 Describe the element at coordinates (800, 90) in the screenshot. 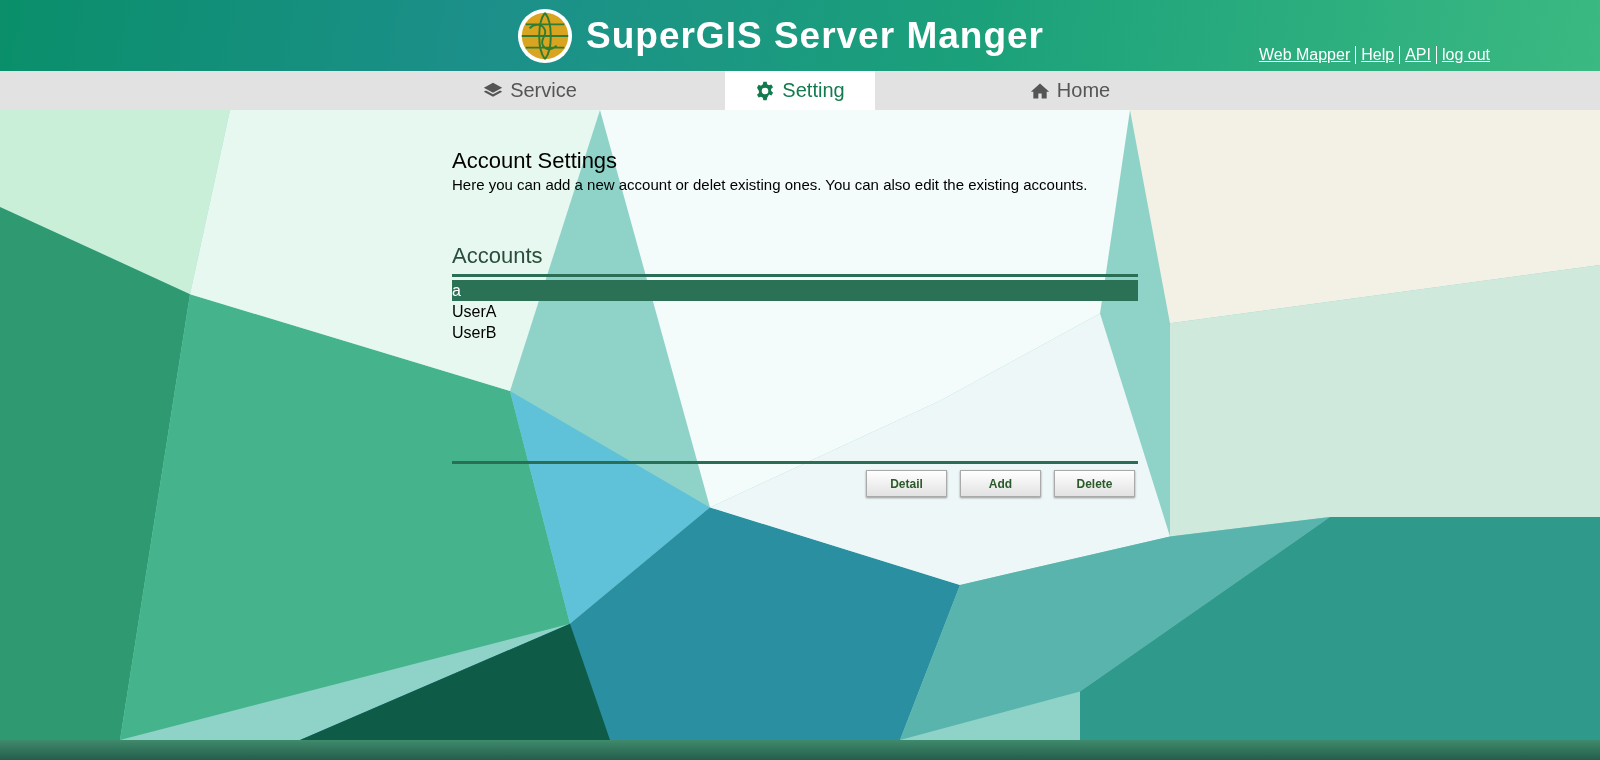

I see `nav-tab: Setting` at that location.